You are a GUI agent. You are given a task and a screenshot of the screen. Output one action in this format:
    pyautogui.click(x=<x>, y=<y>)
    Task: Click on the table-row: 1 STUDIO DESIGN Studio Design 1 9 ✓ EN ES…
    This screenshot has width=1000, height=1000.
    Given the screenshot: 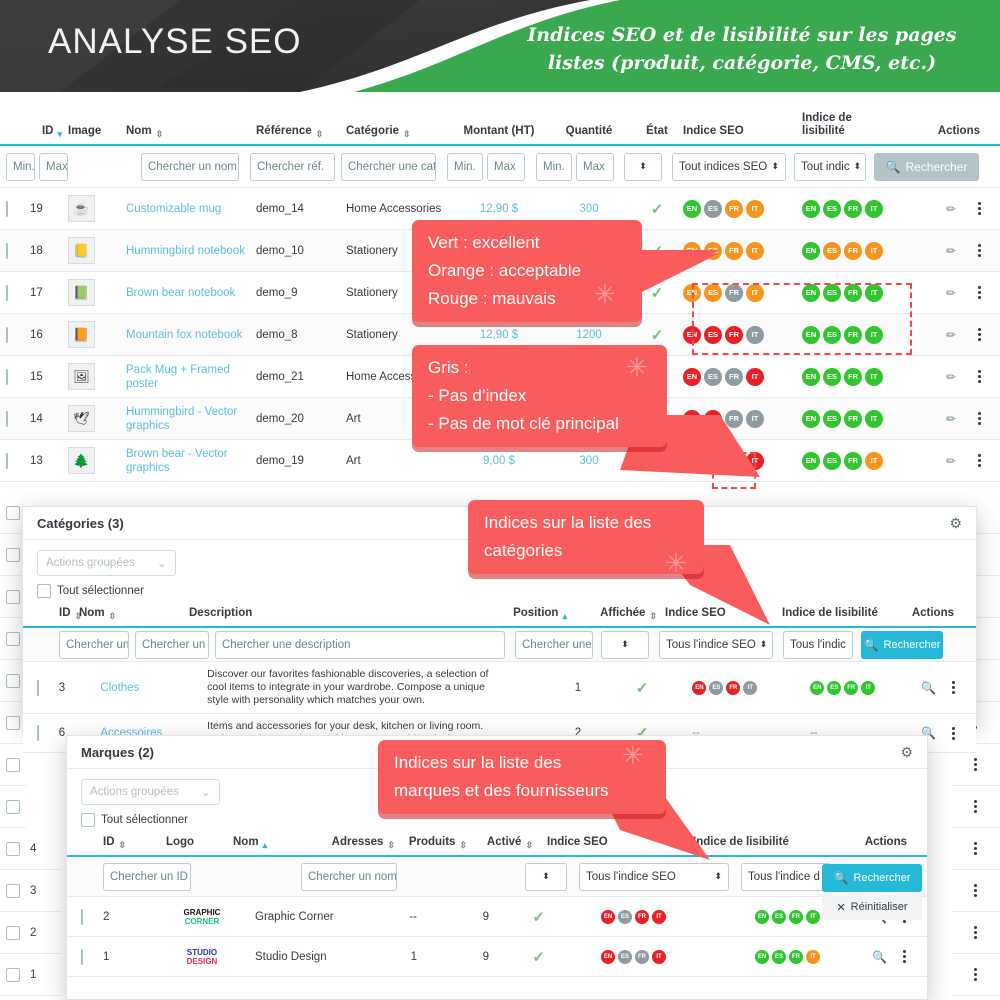 What is the action you would take?
    pyautogui.click(x=497, y=957)
    